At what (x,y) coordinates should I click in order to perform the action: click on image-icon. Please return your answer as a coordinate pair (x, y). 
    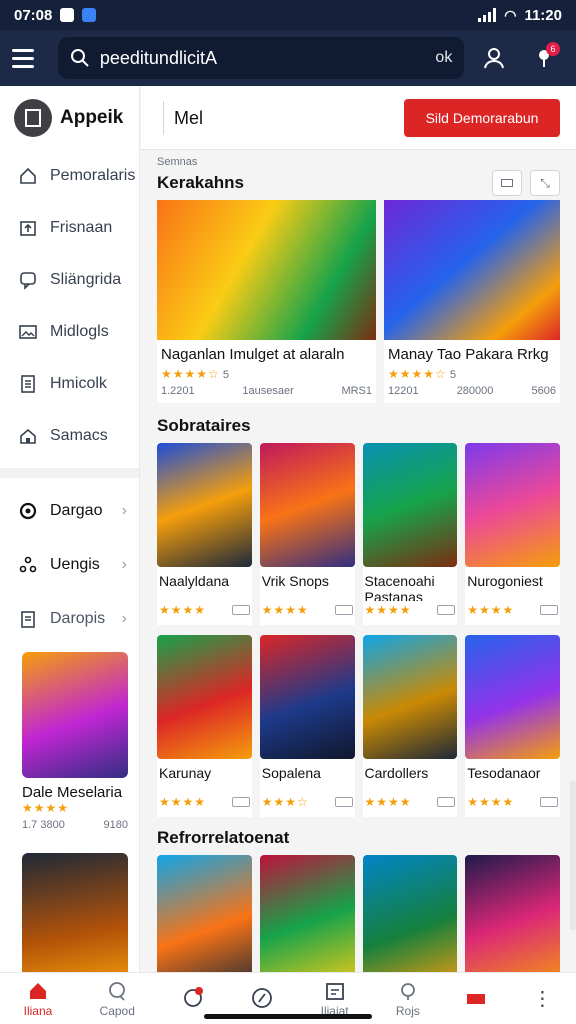
    Looking at the image, I should click on (28, 332).